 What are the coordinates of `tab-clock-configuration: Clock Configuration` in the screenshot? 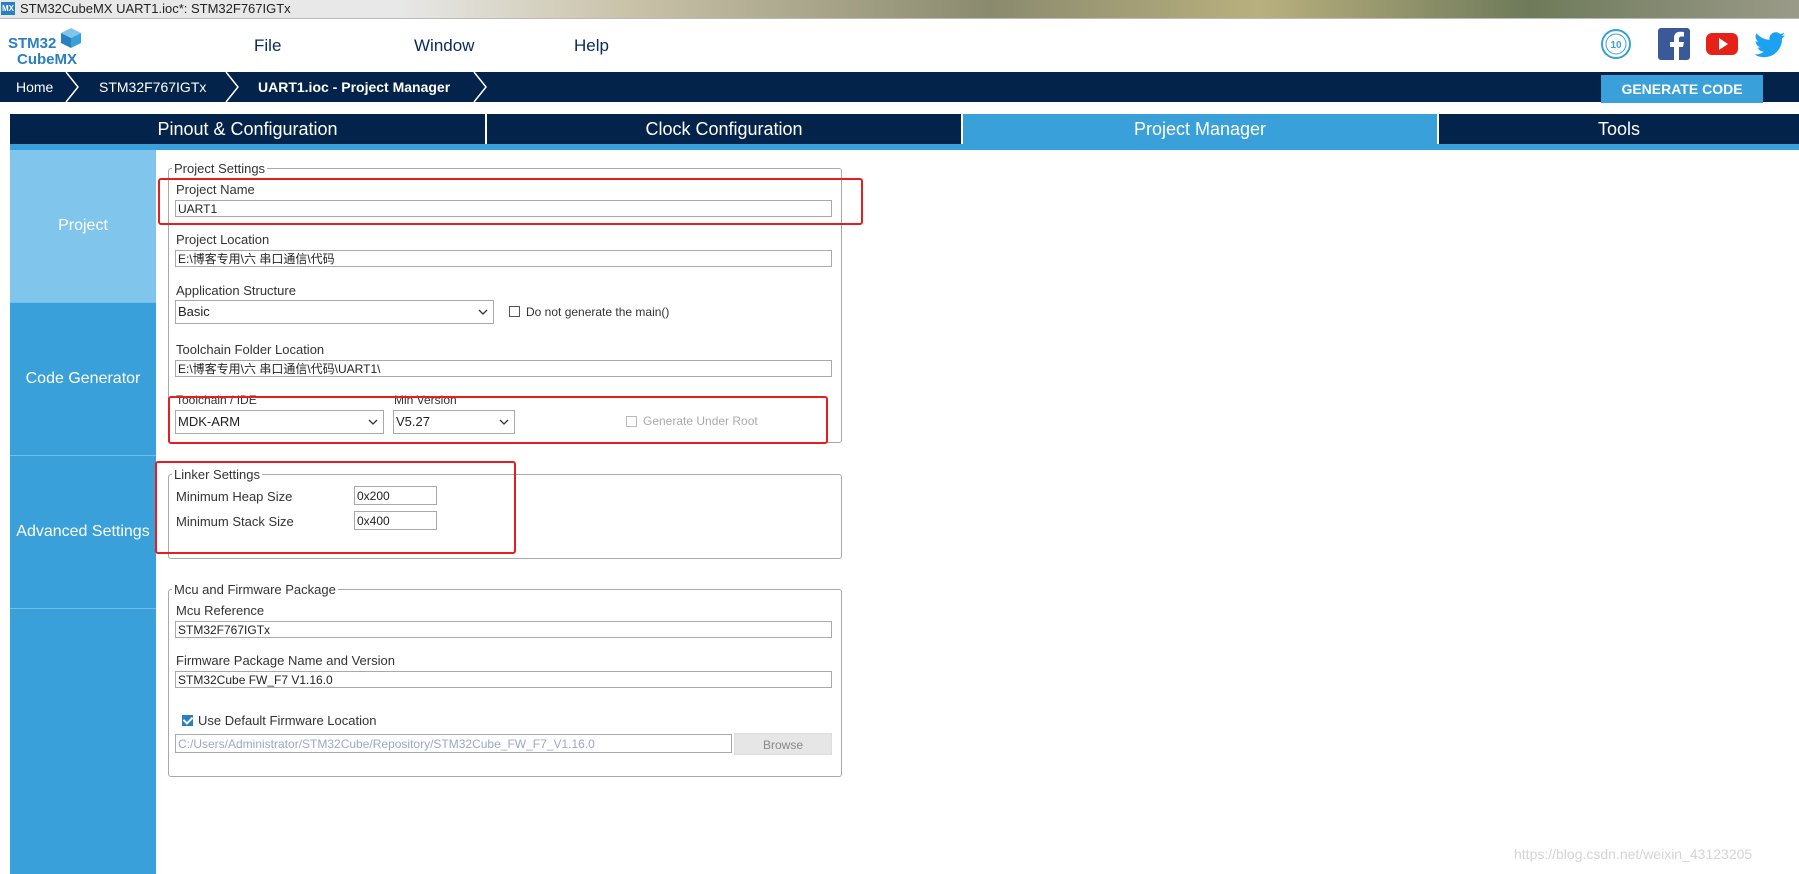 It's located at (724, 129).